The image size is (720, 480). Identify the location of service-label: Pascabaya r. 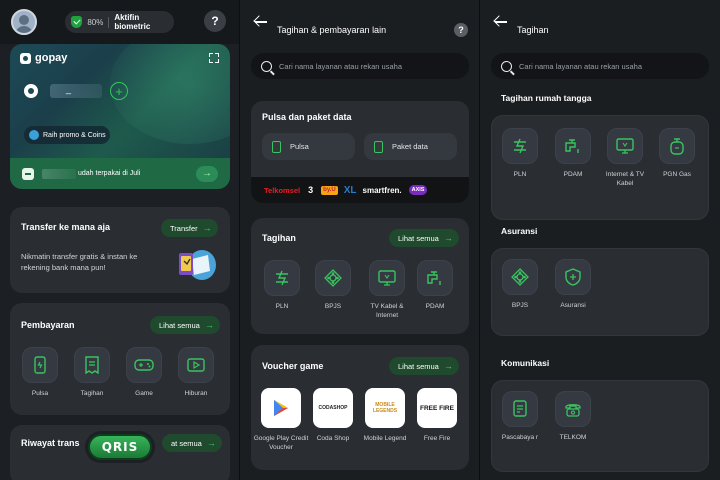
(520, 437).